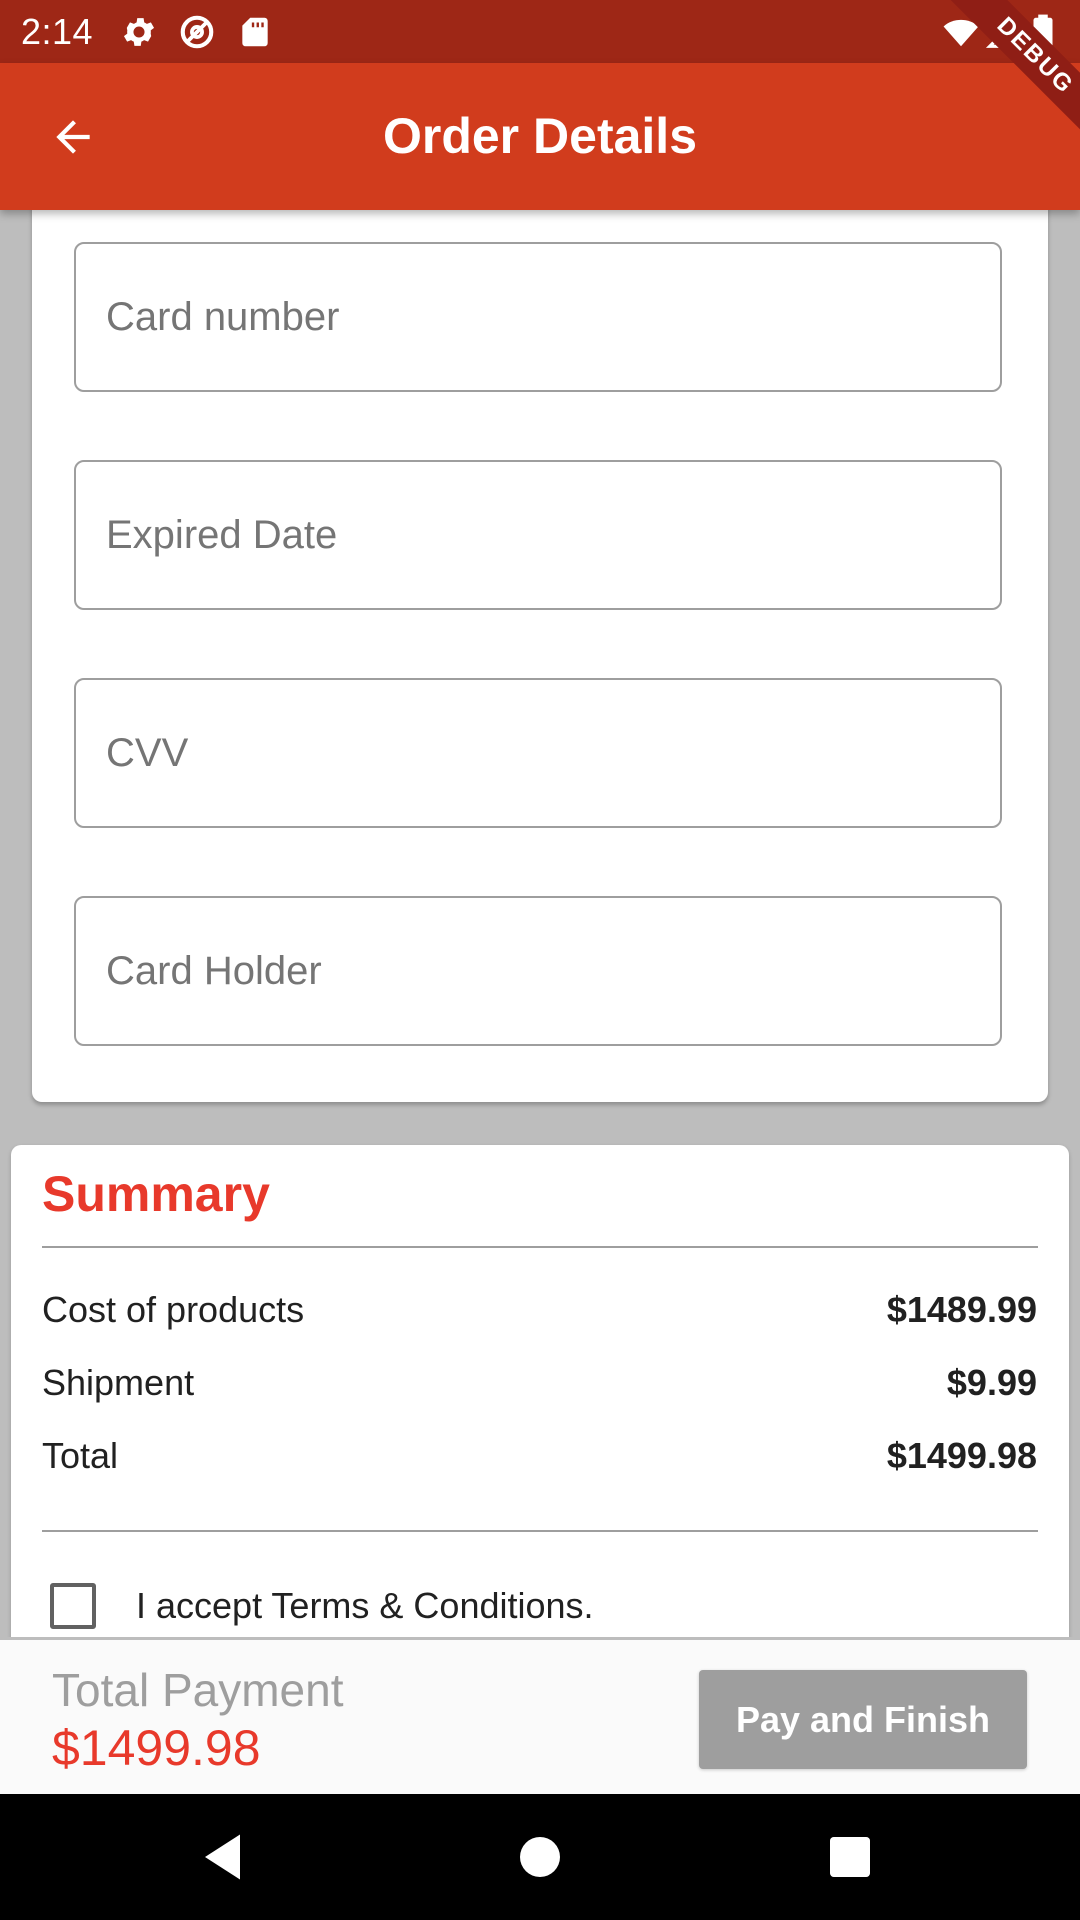  What do you see at coordinates (961, 1455) in the screenshot?
I see `total-value: $1499.98` at bounding box center [961, 1455].